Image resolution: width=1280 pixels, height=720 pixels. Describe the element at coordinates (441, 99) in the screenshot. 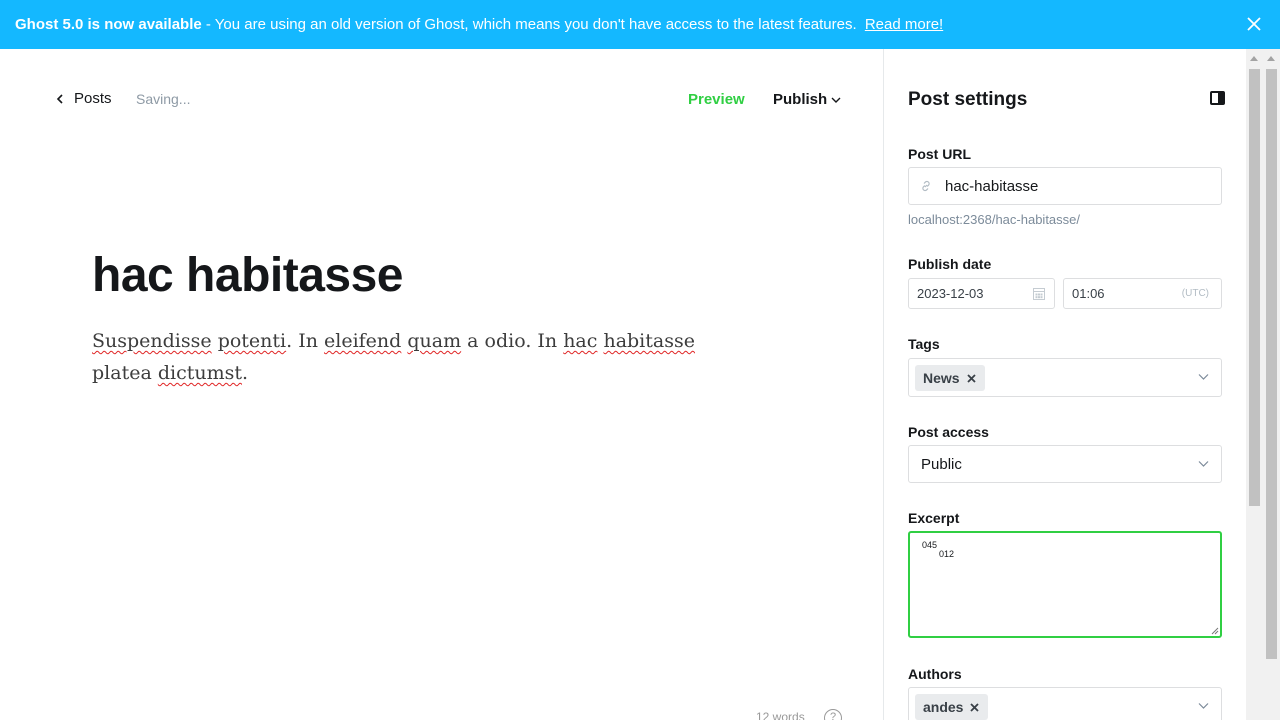

I see `editor-toolbar: Posts Saving... Preview Publish` at that location.